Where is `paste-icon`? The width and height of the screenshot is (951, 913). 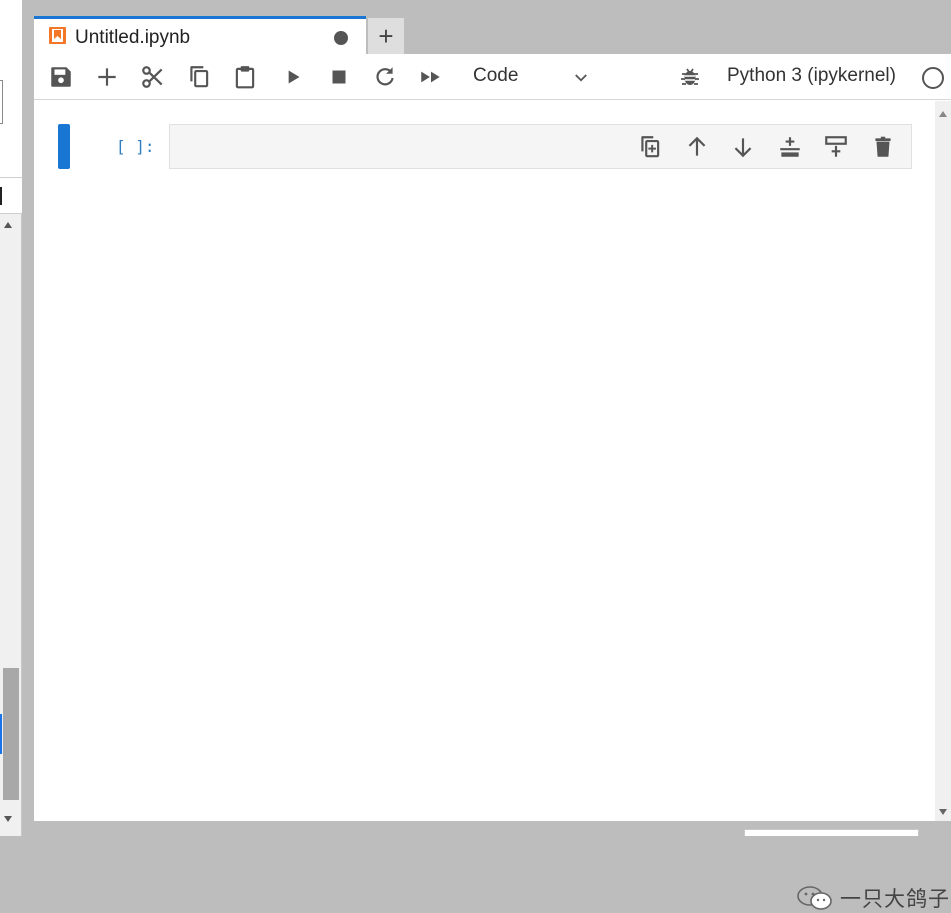 paste-icon is located at coordinates (245, 77).